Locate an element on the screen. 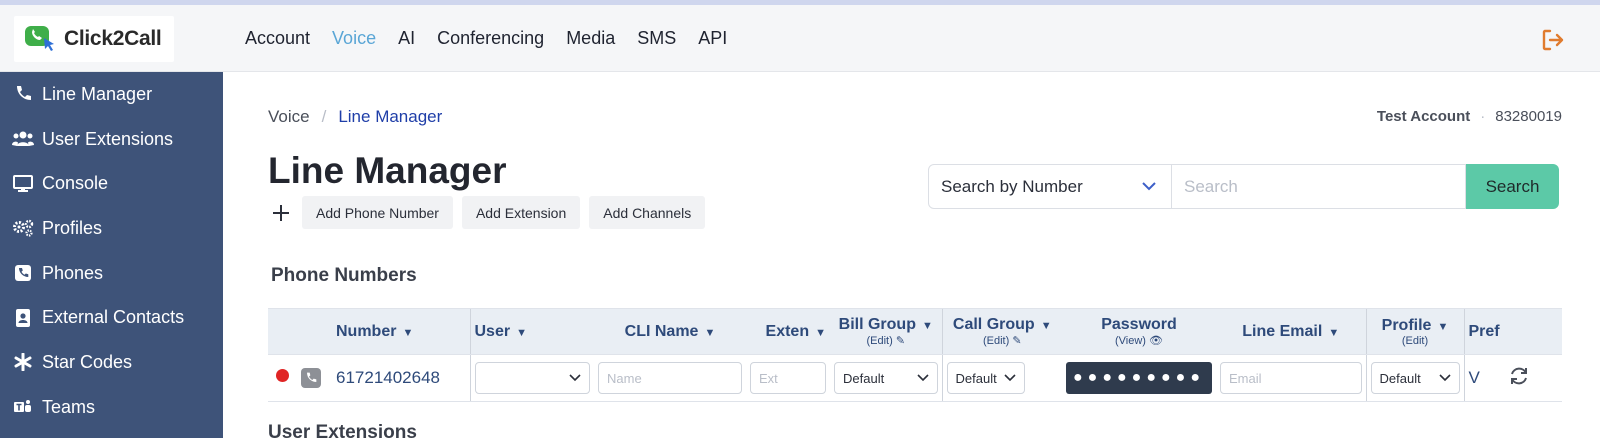 Image resolution: width=1600 pixels, height=444 pixels. search-button: Search is located at coordinates (1512, 186).